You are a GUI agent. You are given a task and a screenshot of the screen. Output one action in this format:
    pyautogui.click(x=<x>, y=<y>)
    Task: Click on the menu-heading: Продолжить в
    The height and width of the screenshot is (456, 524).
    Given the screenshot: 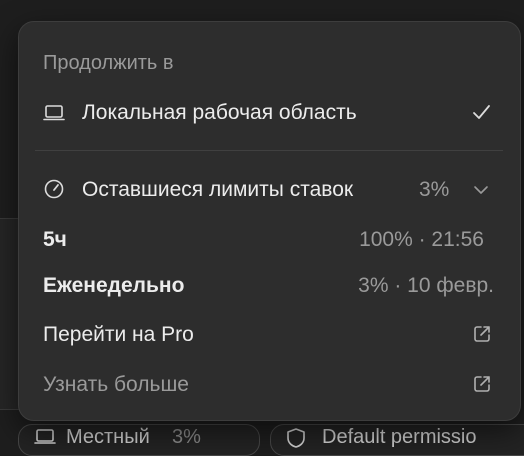 What is the action you would take?
    pyautogui.click(x=108, y=63)
    